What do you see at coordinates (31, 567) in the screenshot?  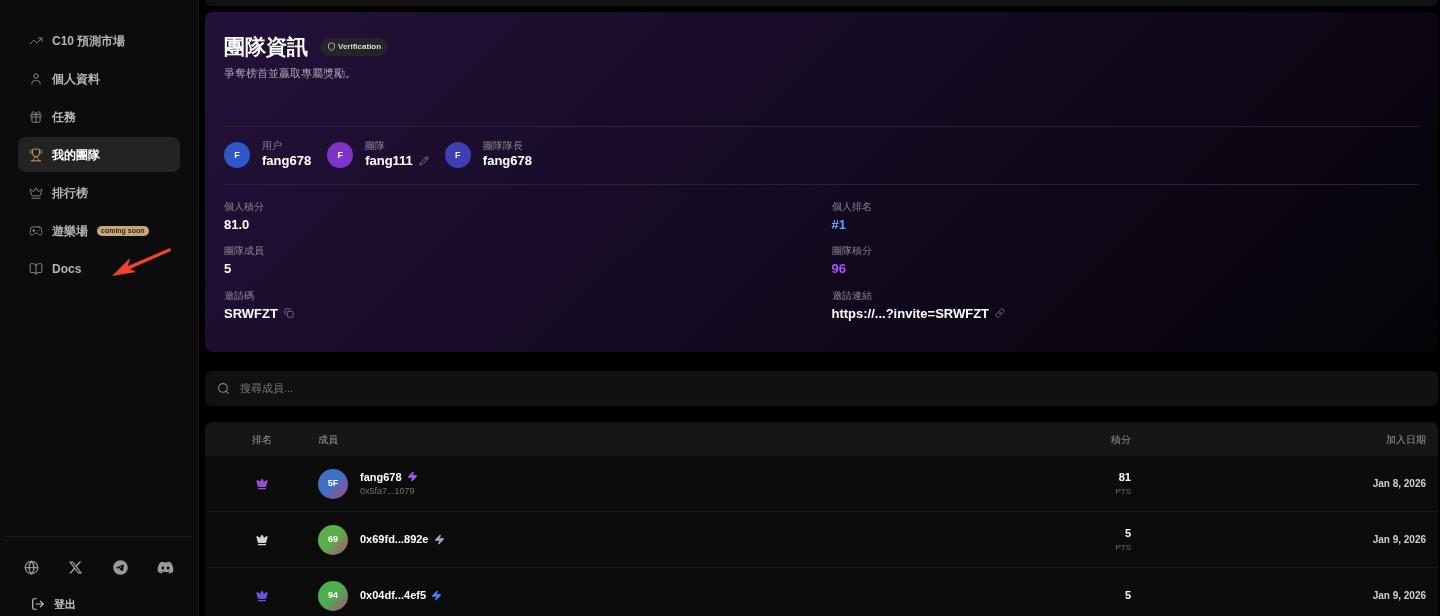 I see `globe-icon` at bounding box center [31, 567].